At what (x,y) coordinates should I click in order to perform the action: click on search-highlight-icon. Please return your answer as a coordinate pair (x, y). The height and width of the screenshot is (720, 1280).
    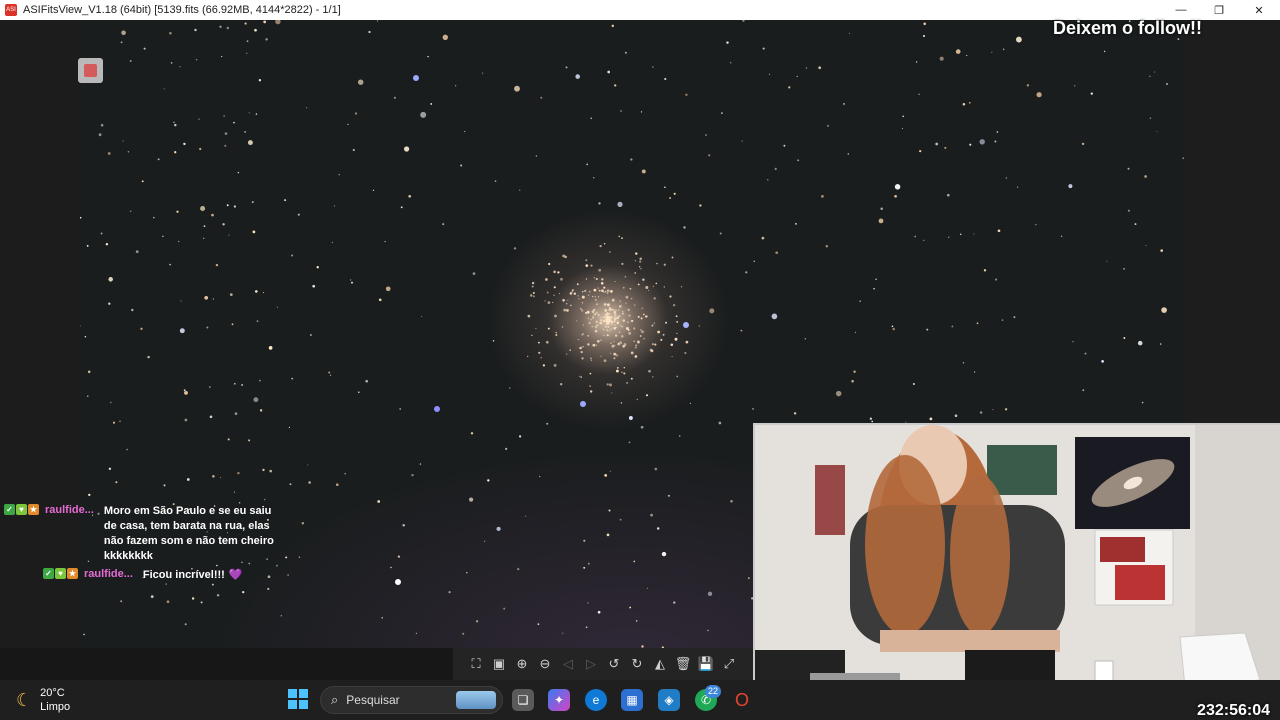
    Looking at the image, I should click on (476, 700).